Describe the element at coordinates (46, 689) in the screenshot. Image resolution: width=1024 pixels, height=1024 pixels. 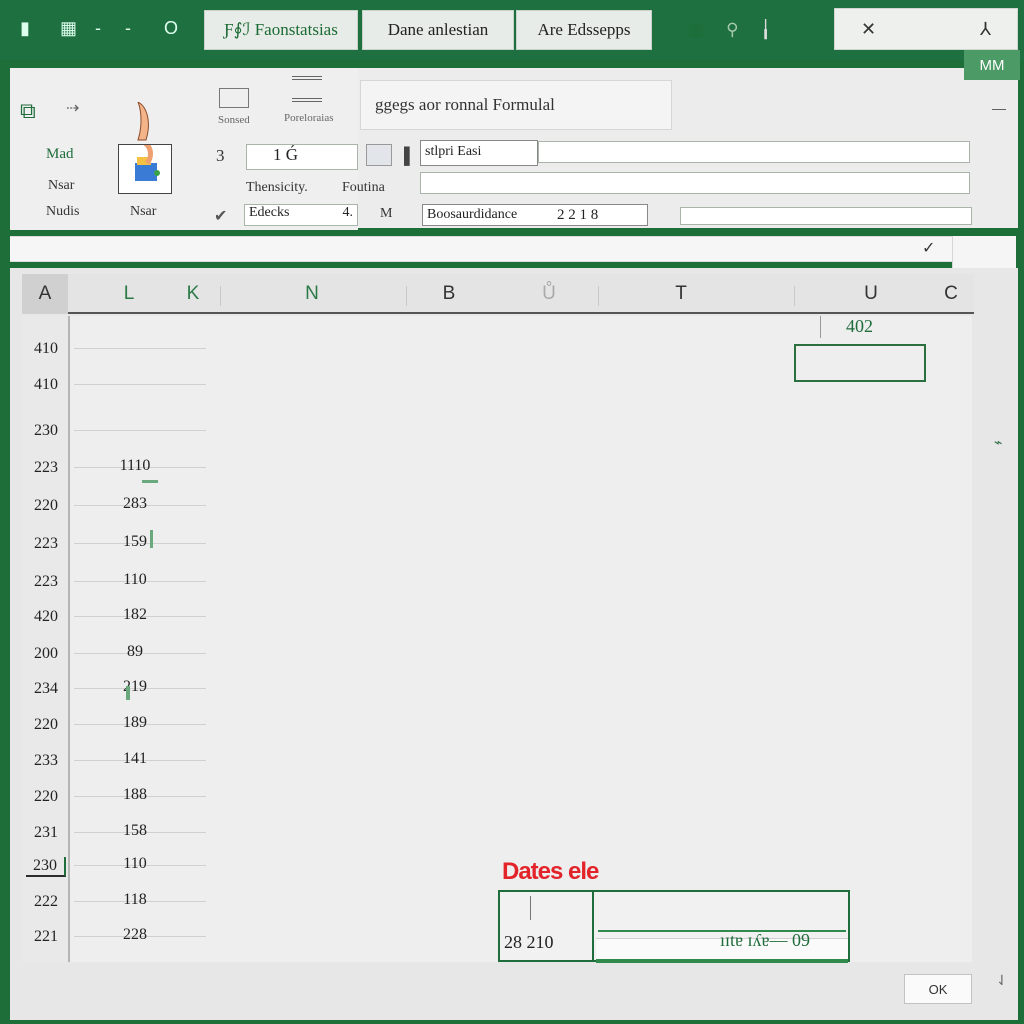
I see `row-number: 234` at that location.